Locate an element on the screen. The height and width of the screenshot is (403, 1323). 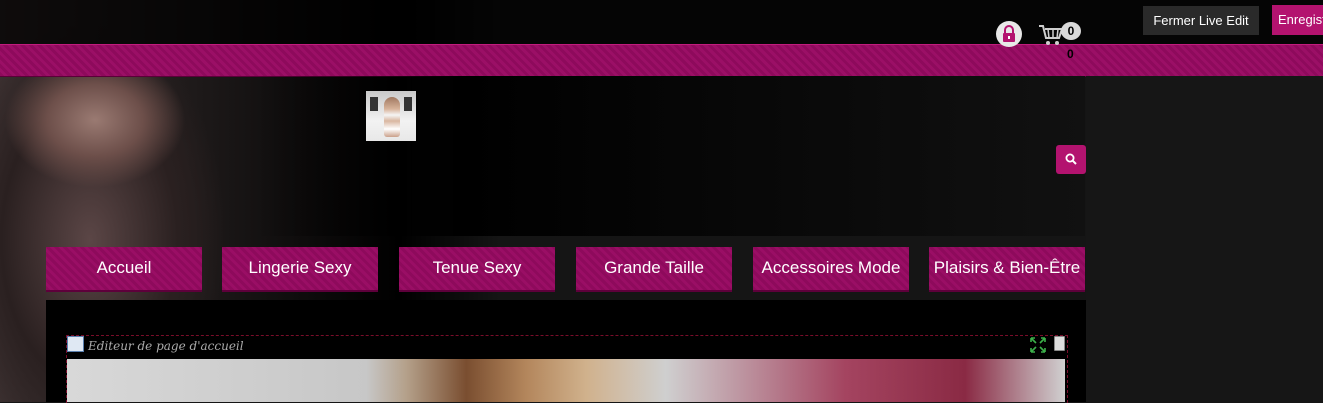
cart-icon is located at coordinates (1051, 34).